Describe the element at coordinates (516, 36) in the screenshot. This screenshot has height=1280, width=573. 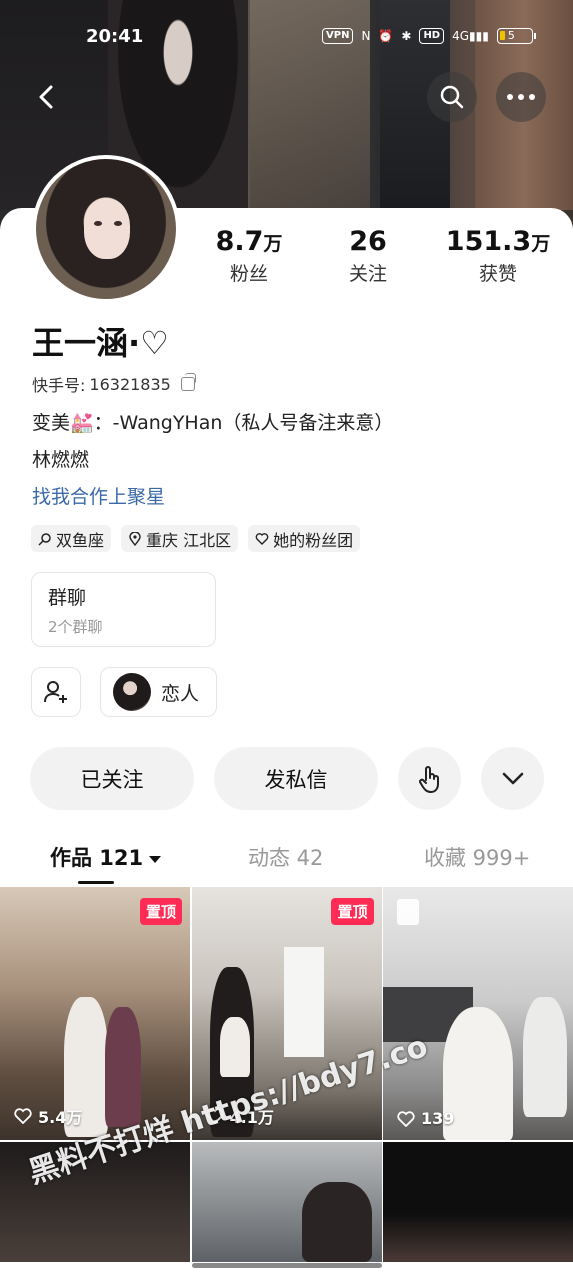
I see `battery-icon: 5` at that location.